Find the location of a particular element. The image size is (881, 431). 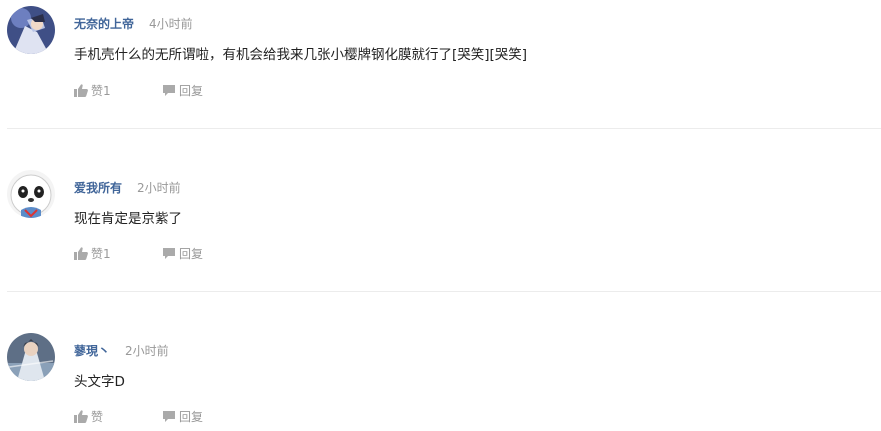

comment-text: 手机壳什么的无所谓啦，有机会给我来几张小樱牌钢化膜就行了[哭笑][哭笑] is located at coordinates (301, 55).